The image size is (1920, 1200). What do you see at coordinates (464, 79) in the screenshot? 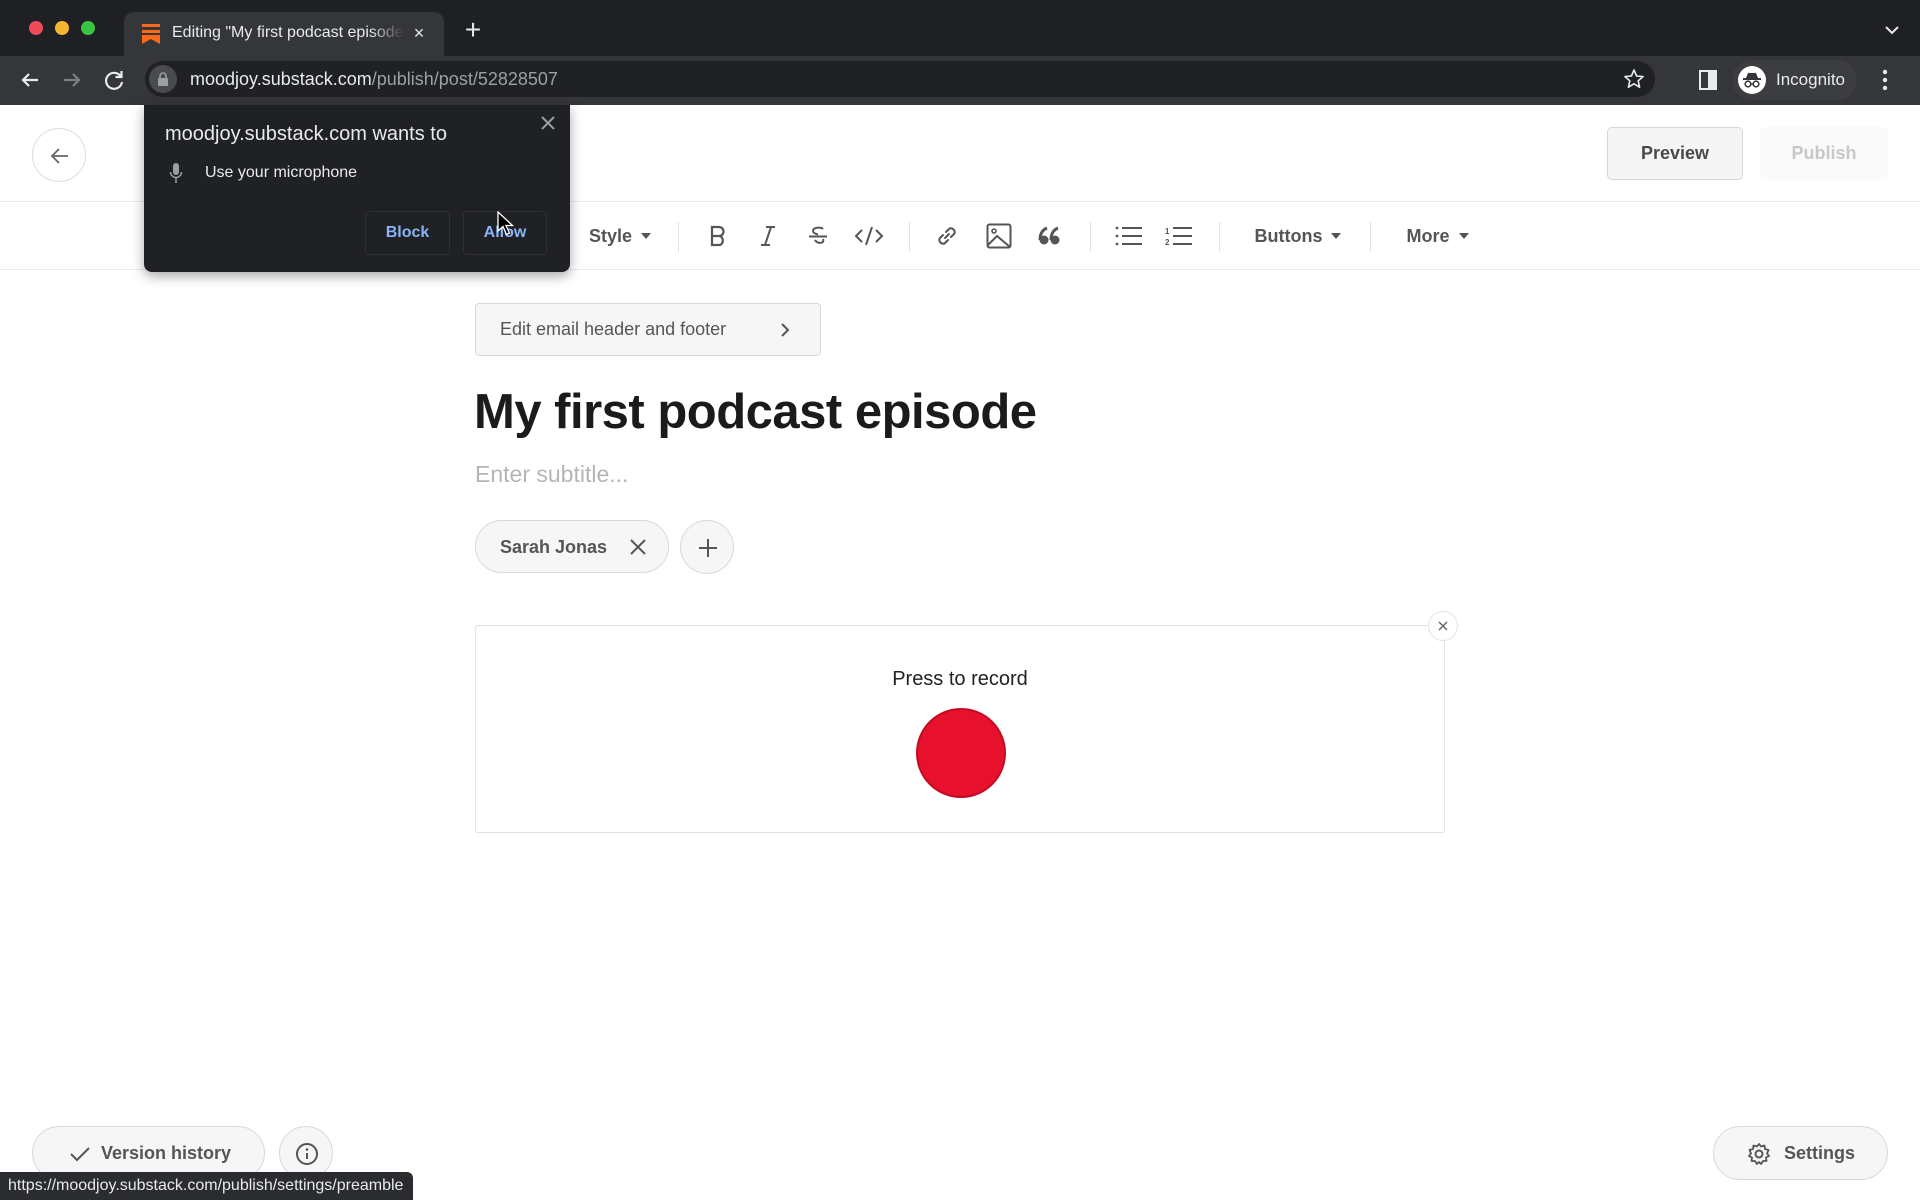
I see `url-path: /publish/post/52828507` at bounding box center [464, 79].